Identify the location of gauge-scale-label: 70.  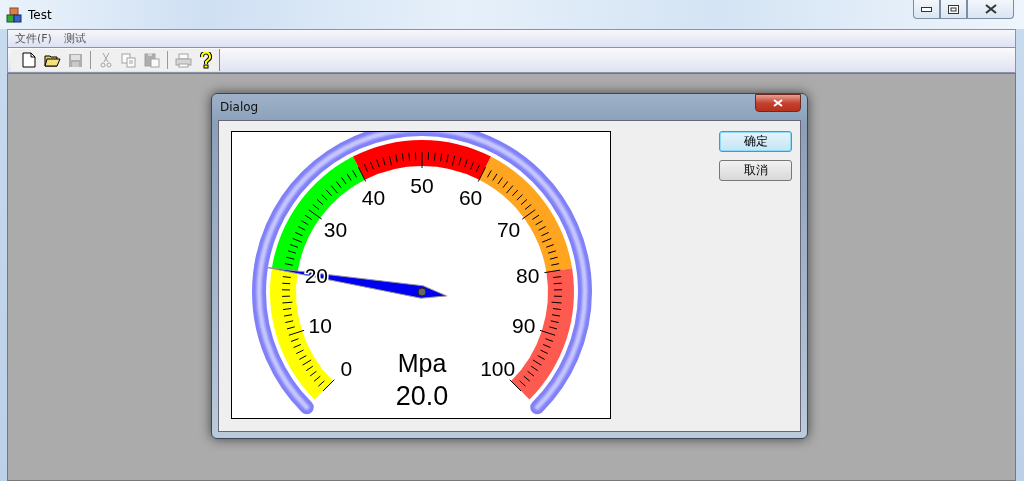
(508, 230).